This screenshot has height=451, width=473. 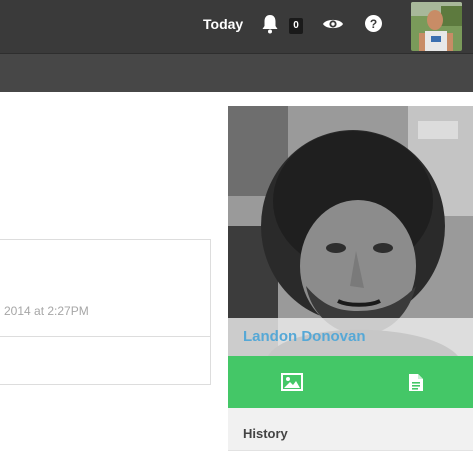 I want to click on profile-name-bar: Landon Donovan, so click(x=350, y=337).